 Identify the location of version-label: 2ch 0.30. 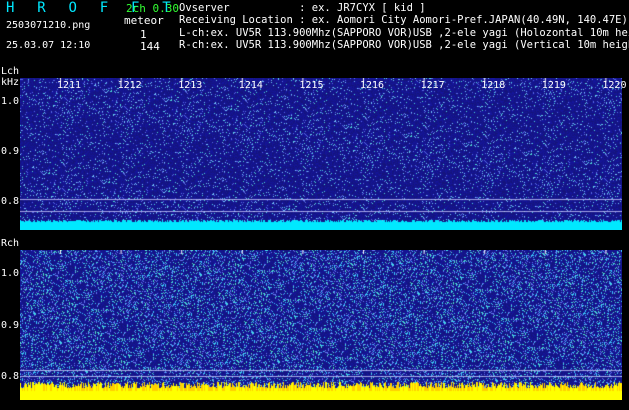
(152, 8).